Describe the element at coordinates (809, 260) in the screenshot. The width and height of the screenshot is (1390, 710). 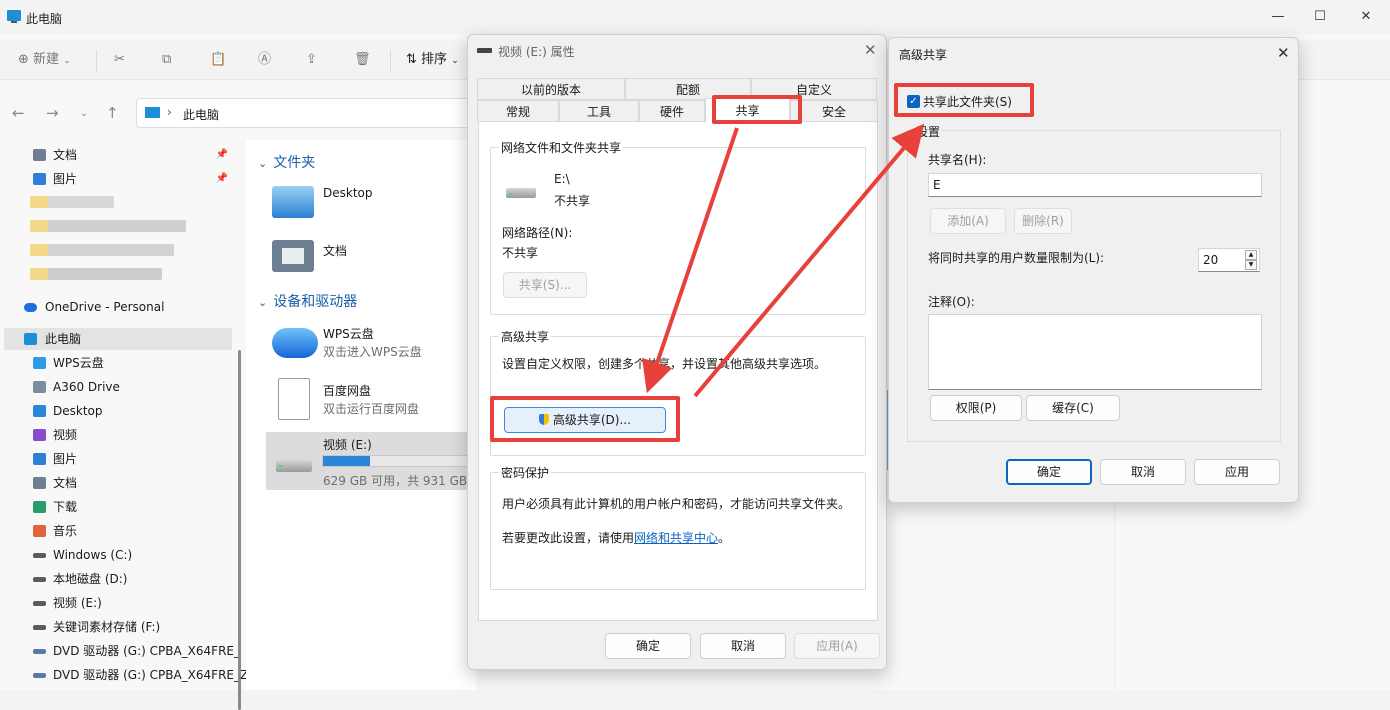
I see `arrow-to-share-checkbox` at that location.